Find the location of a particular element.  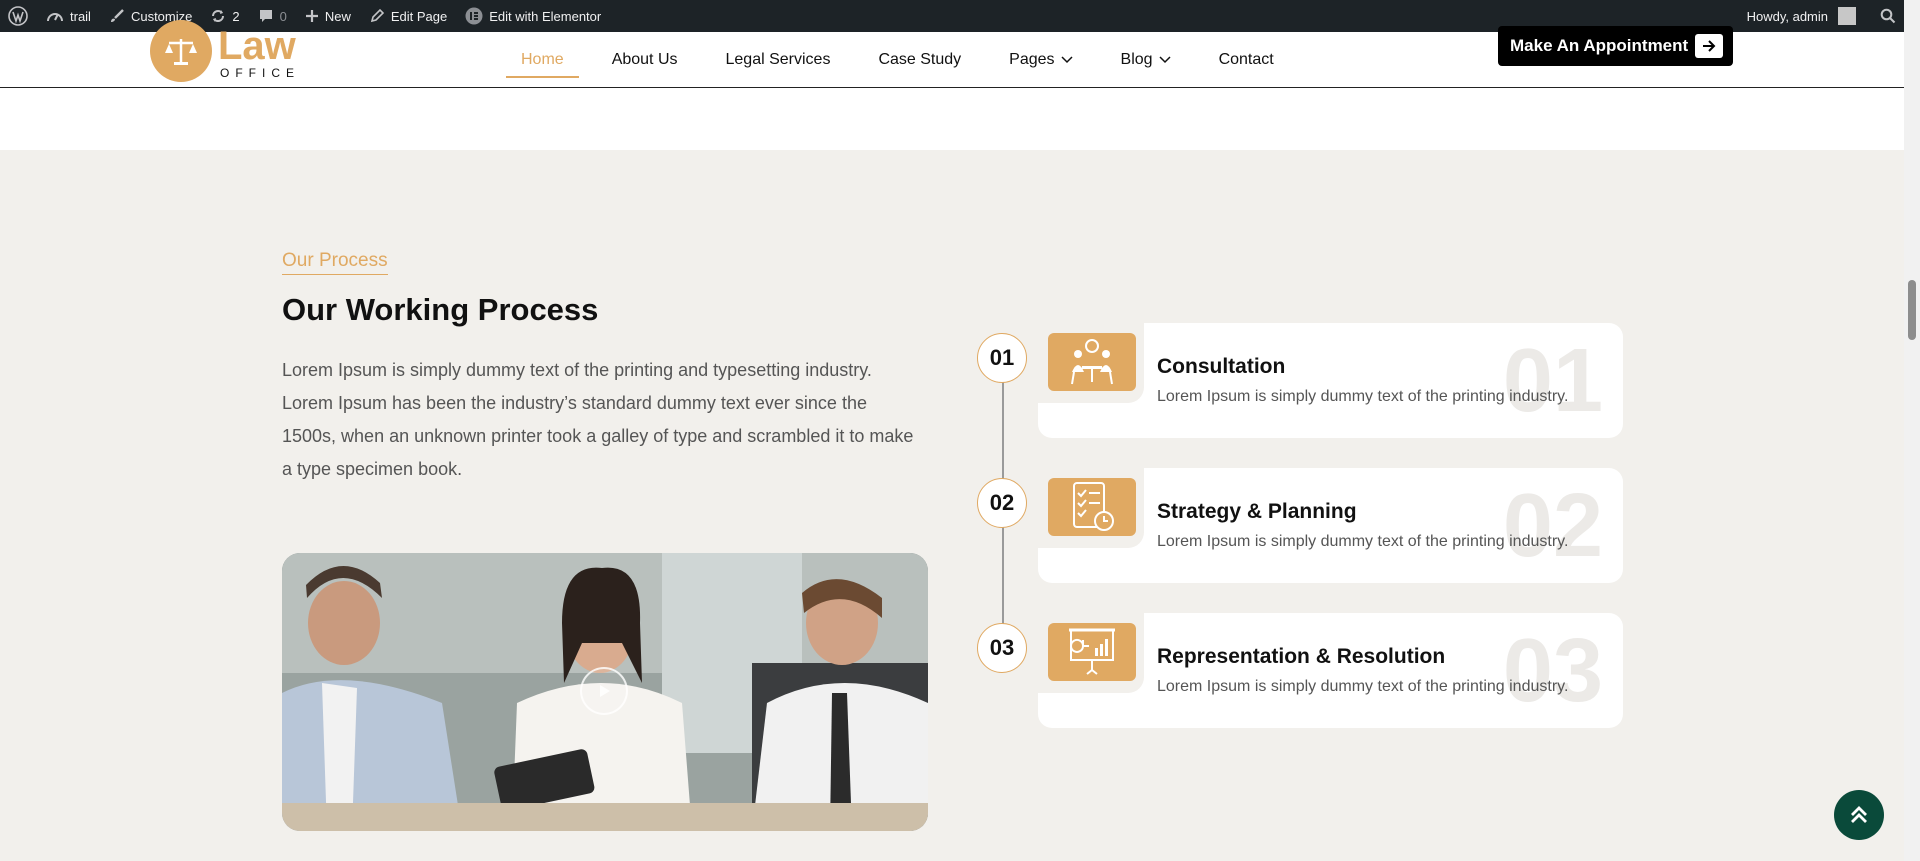

nav-home: Home is located at coordinates (542, 60).